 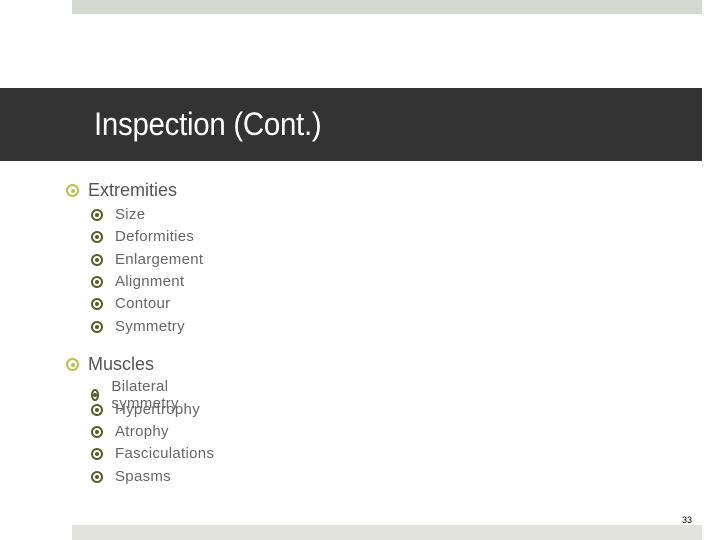 What do you see at coordinates (687, 520) in the screenshot?
I see `page-number: 33` at bounding box center [687, 520].